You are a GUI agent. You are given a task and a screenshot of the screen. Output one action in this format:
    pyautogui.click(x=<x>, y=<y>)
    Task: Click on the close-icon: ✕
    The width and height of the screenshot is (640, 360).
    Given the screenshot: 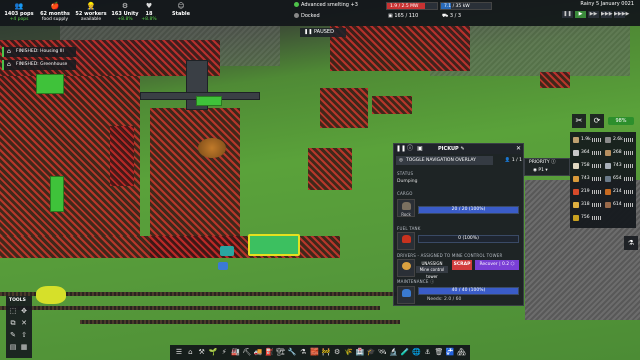 What is the action you would take?
    pyautogui.click(x=518, y=149)
    